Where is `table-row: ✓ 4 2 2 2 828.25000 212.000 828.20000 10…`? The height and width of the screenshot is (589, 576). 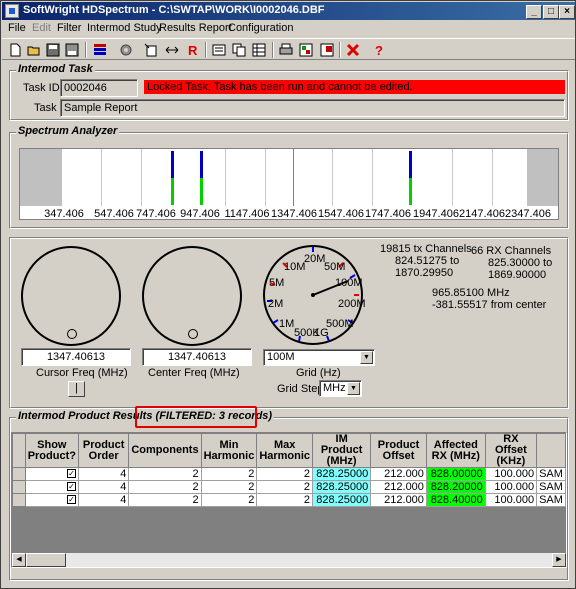
table-row: ✓ 4 2 2 2 828.25000 212.000 828.20000 10… is located at coordinates (289, 487).